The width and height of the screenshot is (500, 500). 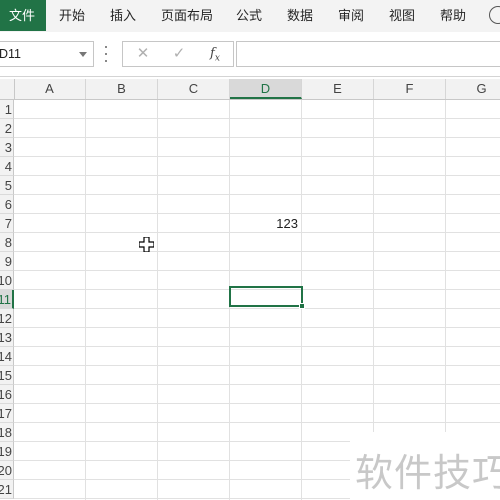 I want to click on formula-input, so click(x=368, y=54).